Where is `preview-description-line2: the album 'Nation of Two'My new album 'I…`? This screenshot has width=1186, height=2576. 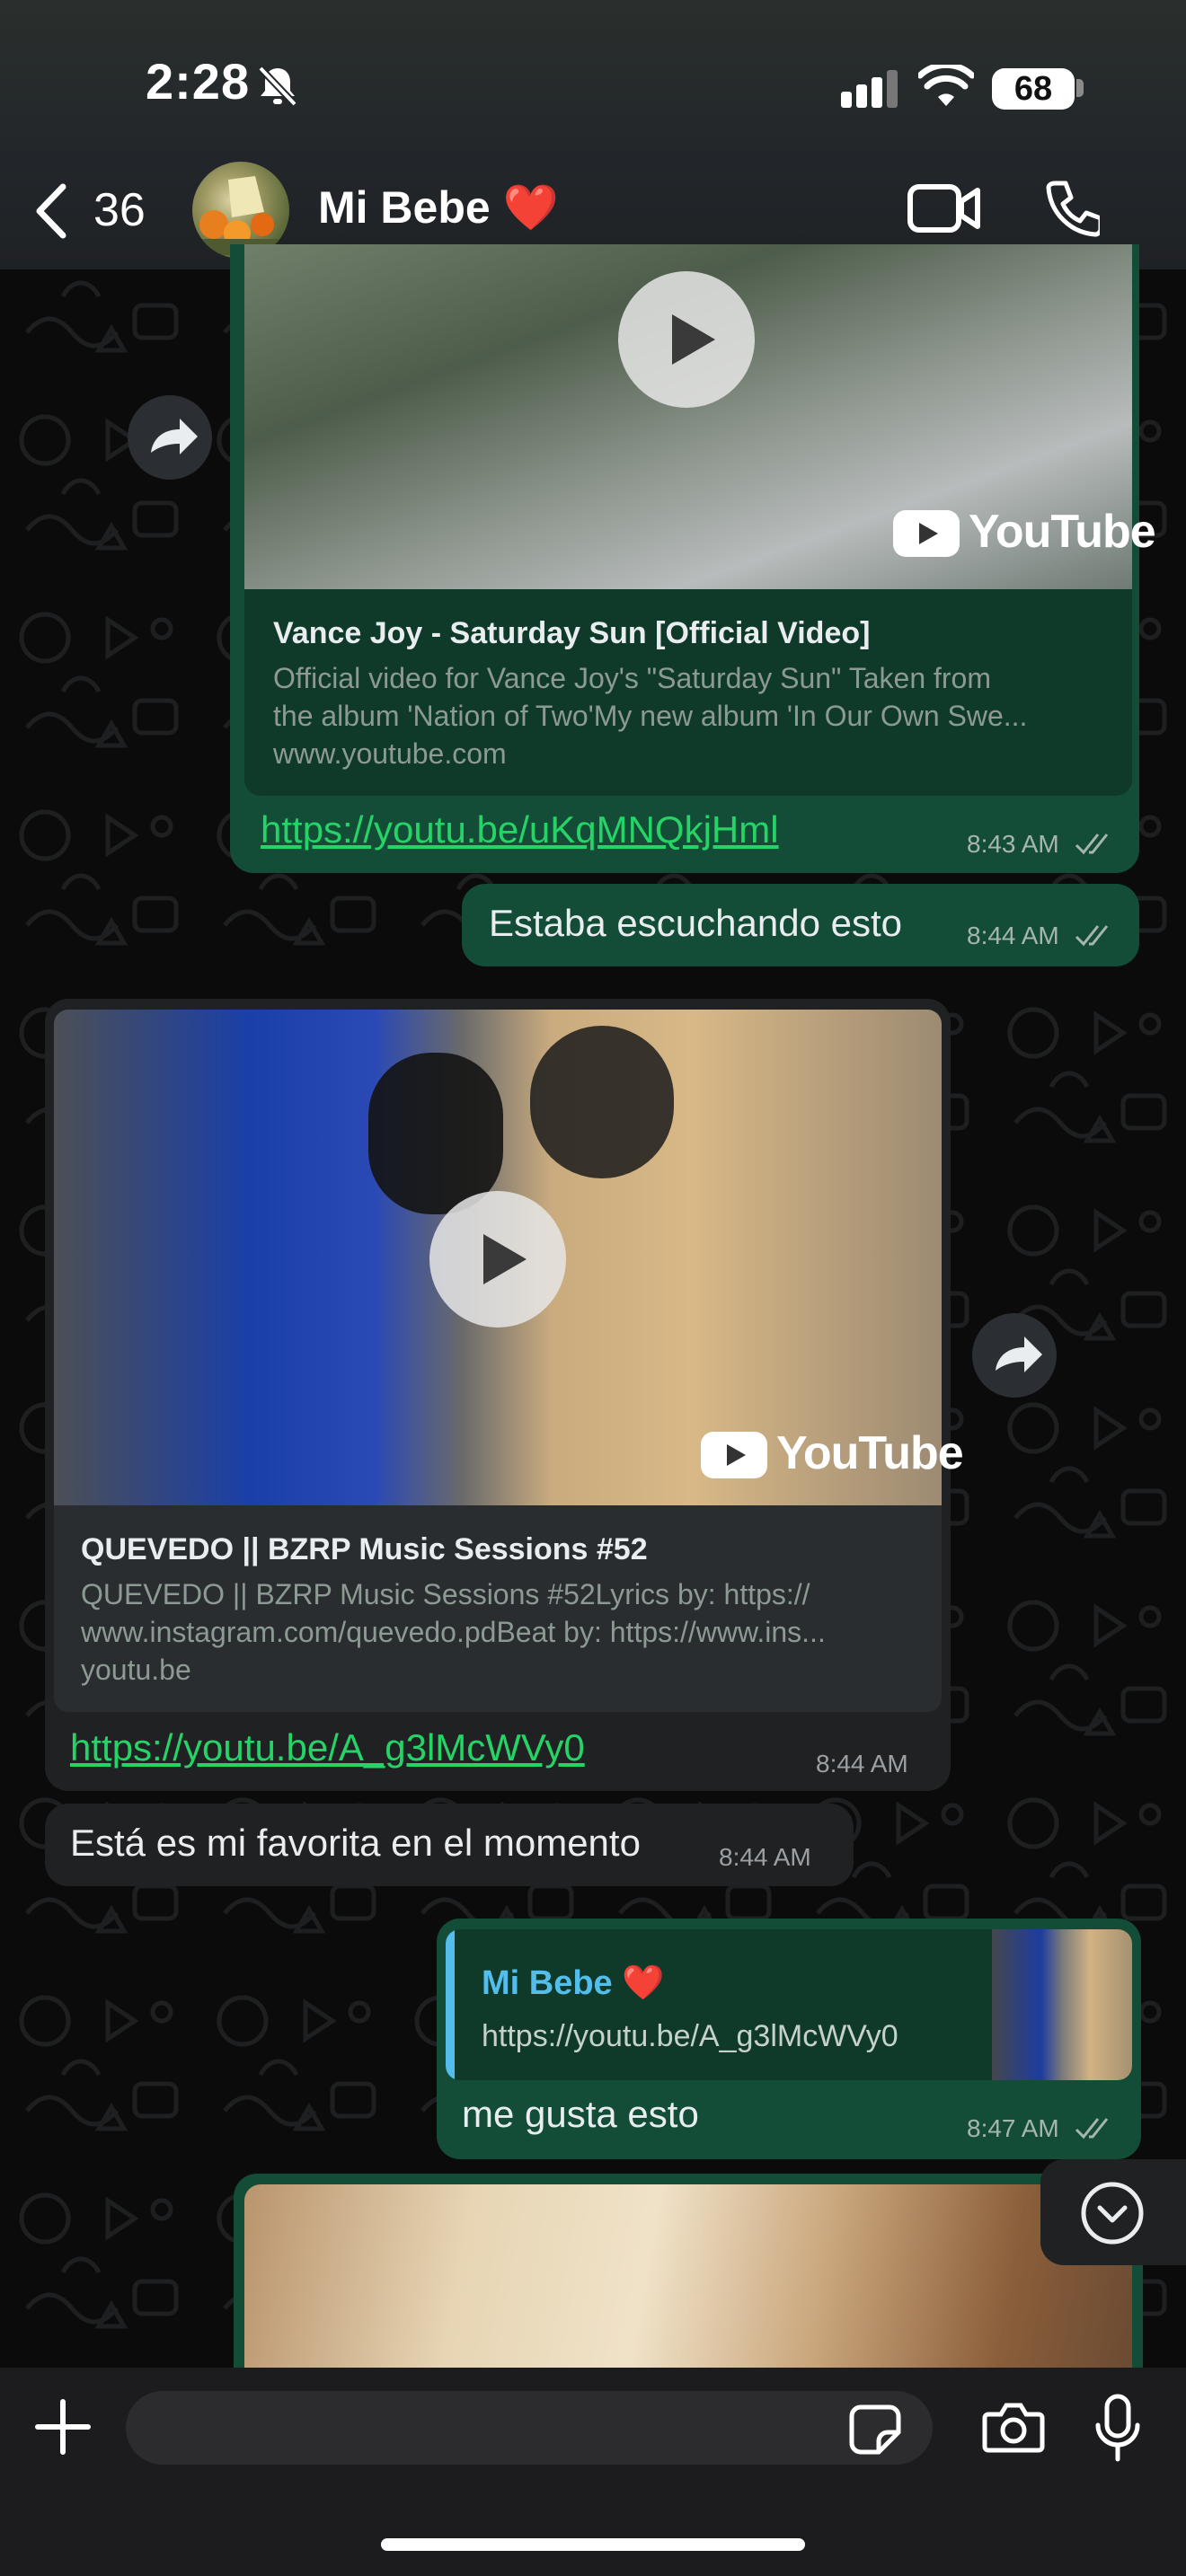 preview-description-line2: the album 'Nation of Two'My new album 'I… is located at coordinates (650, 716).